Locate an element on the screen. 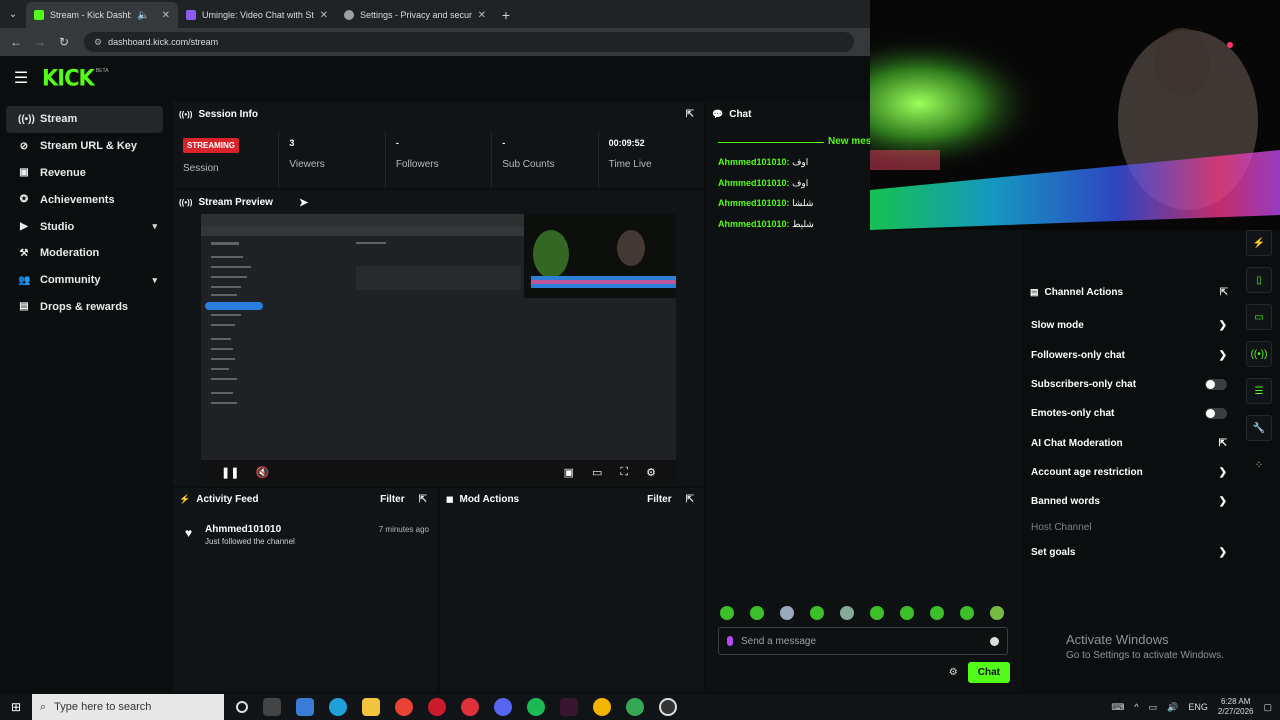  address-input: ⚙ dashboard.kick.com/stream is located at coordinates (469, 42).